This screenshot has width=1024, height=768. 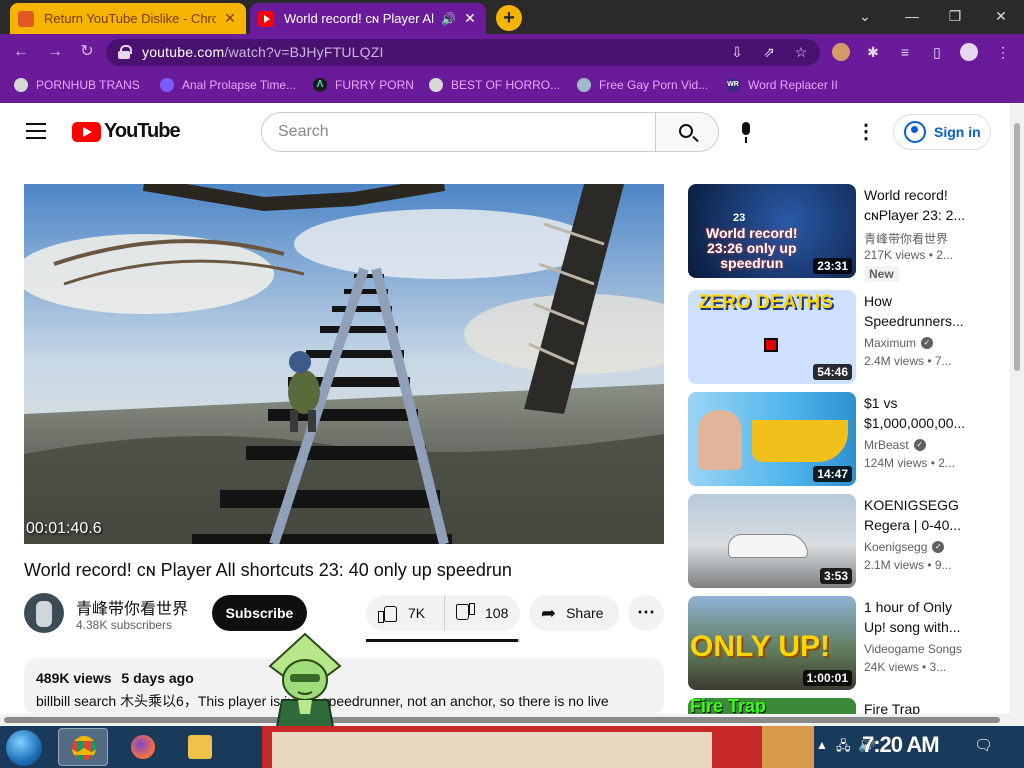 What do you see at coordinates (143, 747) in the screenshot?
I see `taskbar-firefox` at bounding box center [143, 747].